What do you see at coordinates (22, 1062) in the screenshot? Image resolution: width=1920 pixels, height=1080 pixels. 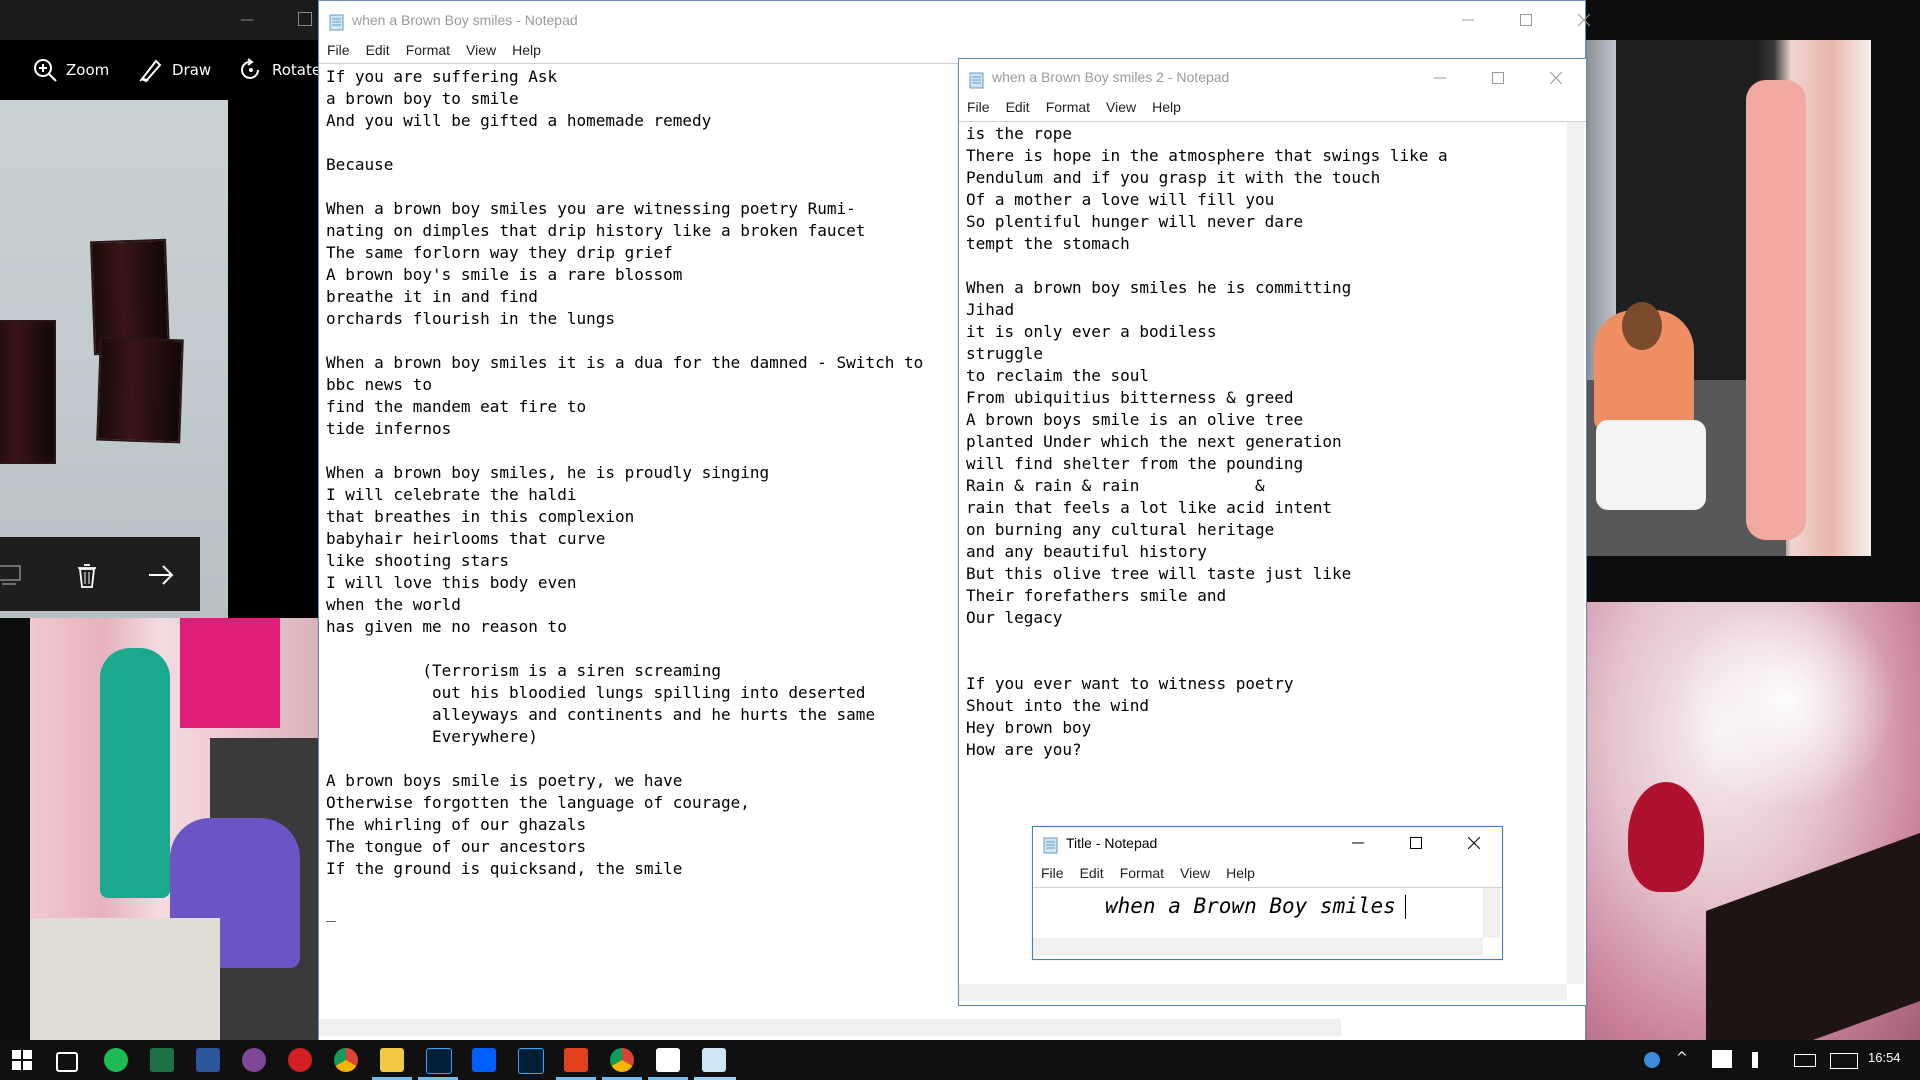 I see `start-icon` at bounding box center [22, 1062].